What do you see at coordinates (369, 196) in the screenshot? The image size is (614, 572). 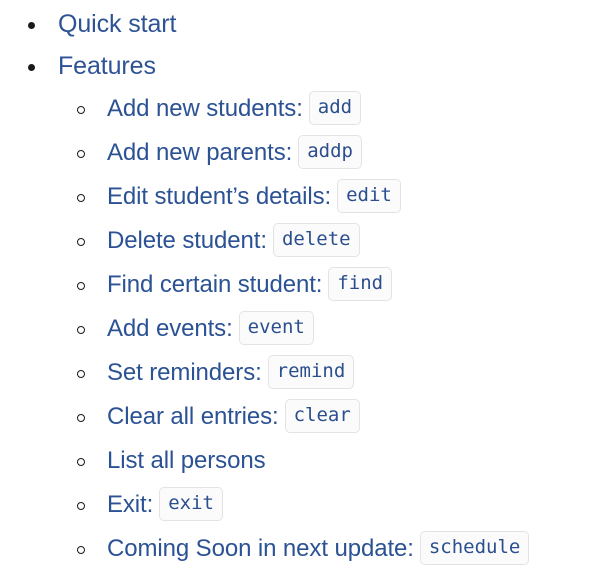 I see `command-code-edit: edit` at bounding box center [369, 196].